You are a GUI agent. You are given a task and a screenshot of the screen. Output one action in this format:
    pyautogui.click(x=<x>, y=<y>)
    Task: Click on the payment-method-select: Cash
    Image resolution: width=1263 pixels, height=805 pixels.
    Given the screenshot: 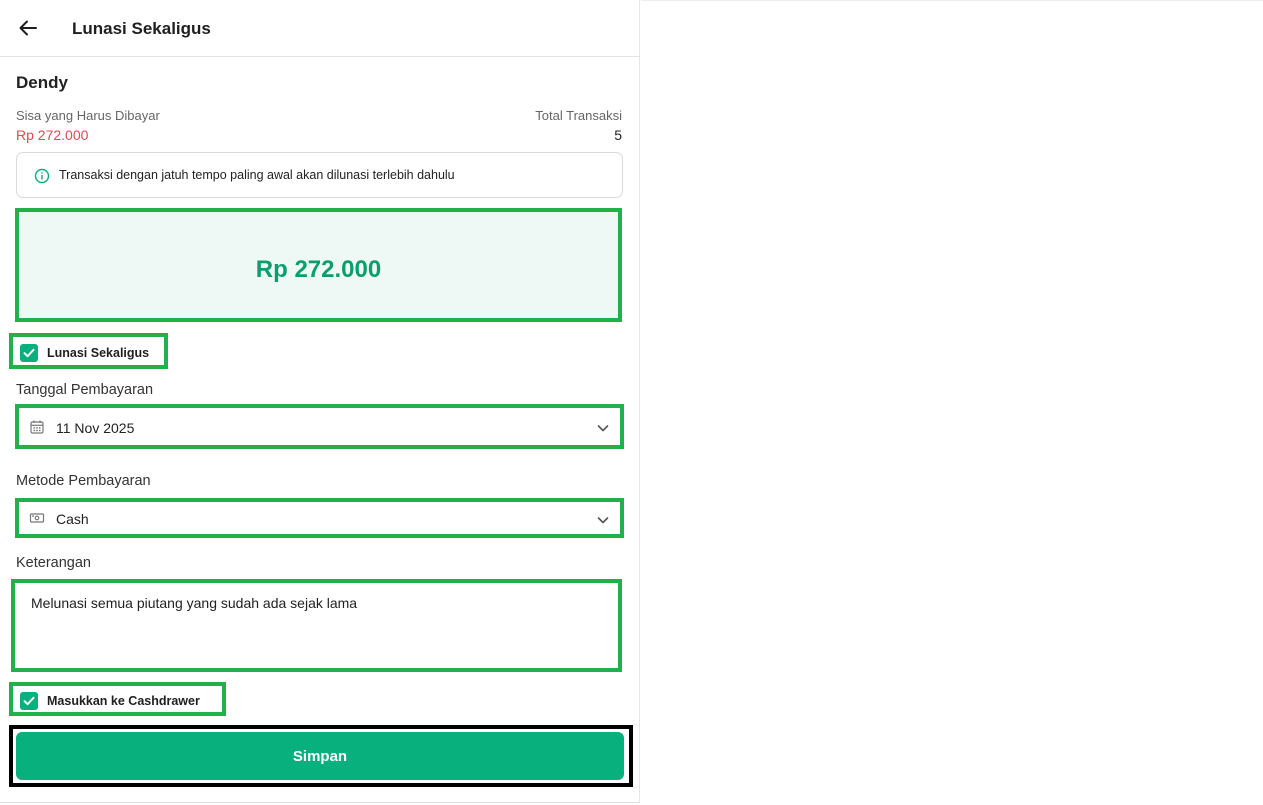 What is the action you would take?
    pyautogui.click(x=319, y=518)
    